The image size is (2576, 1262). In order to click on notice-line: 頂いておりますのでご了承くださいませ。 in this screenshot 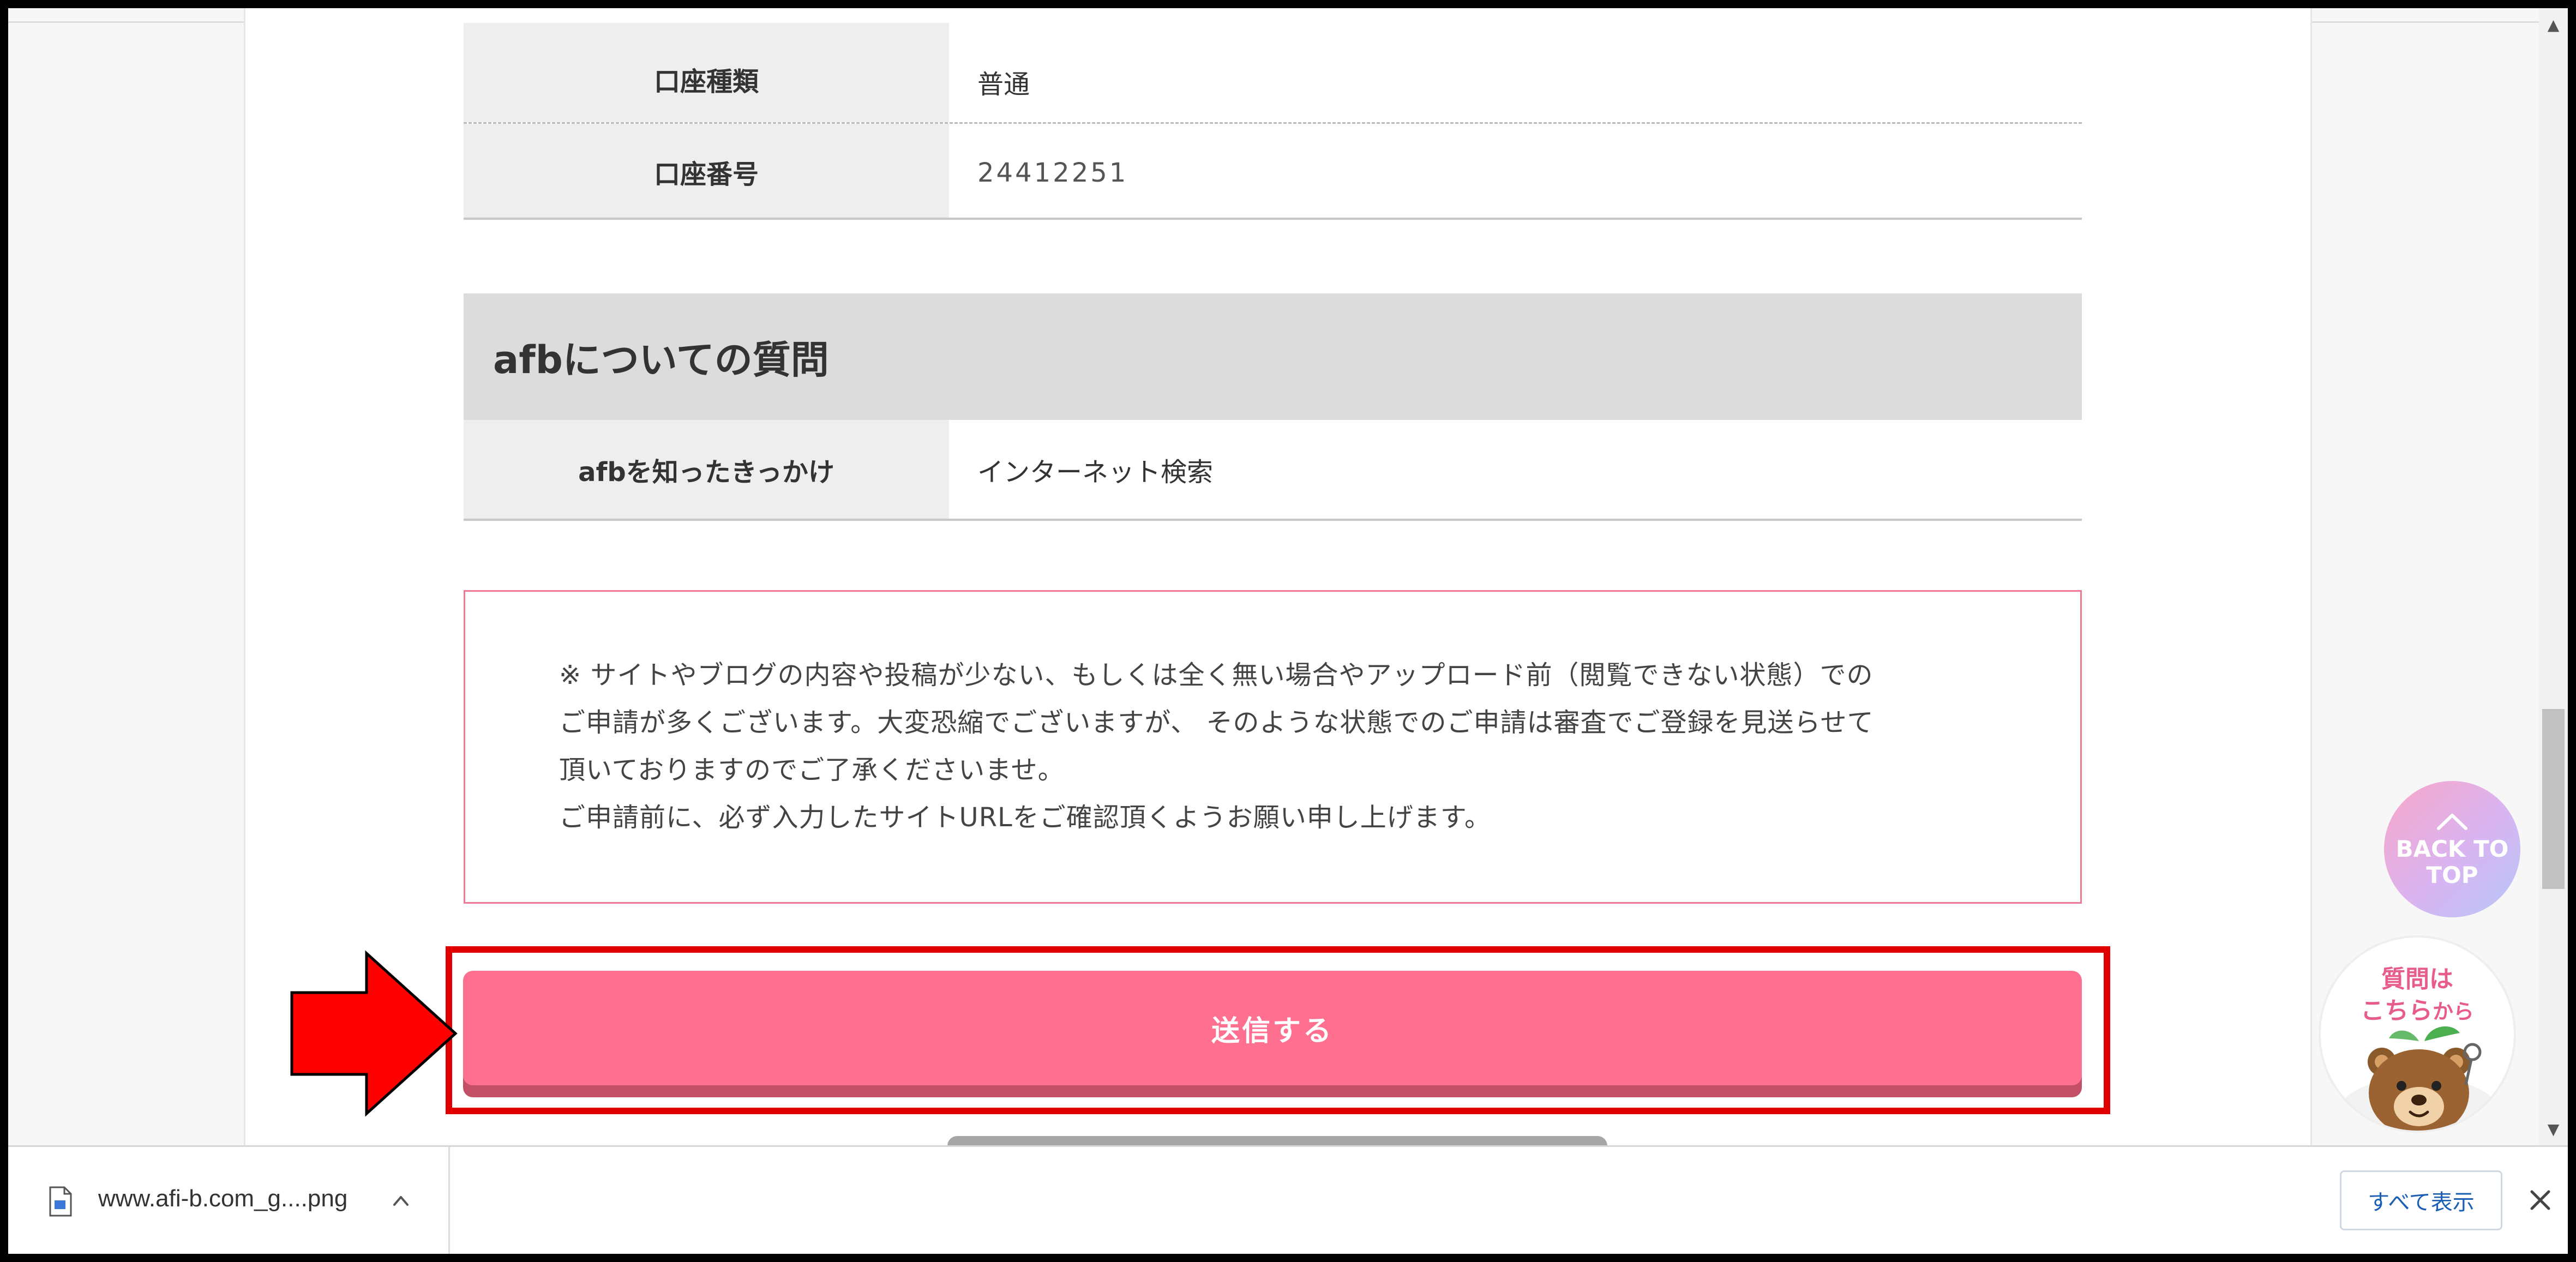, I will do `click(812, 770)`.